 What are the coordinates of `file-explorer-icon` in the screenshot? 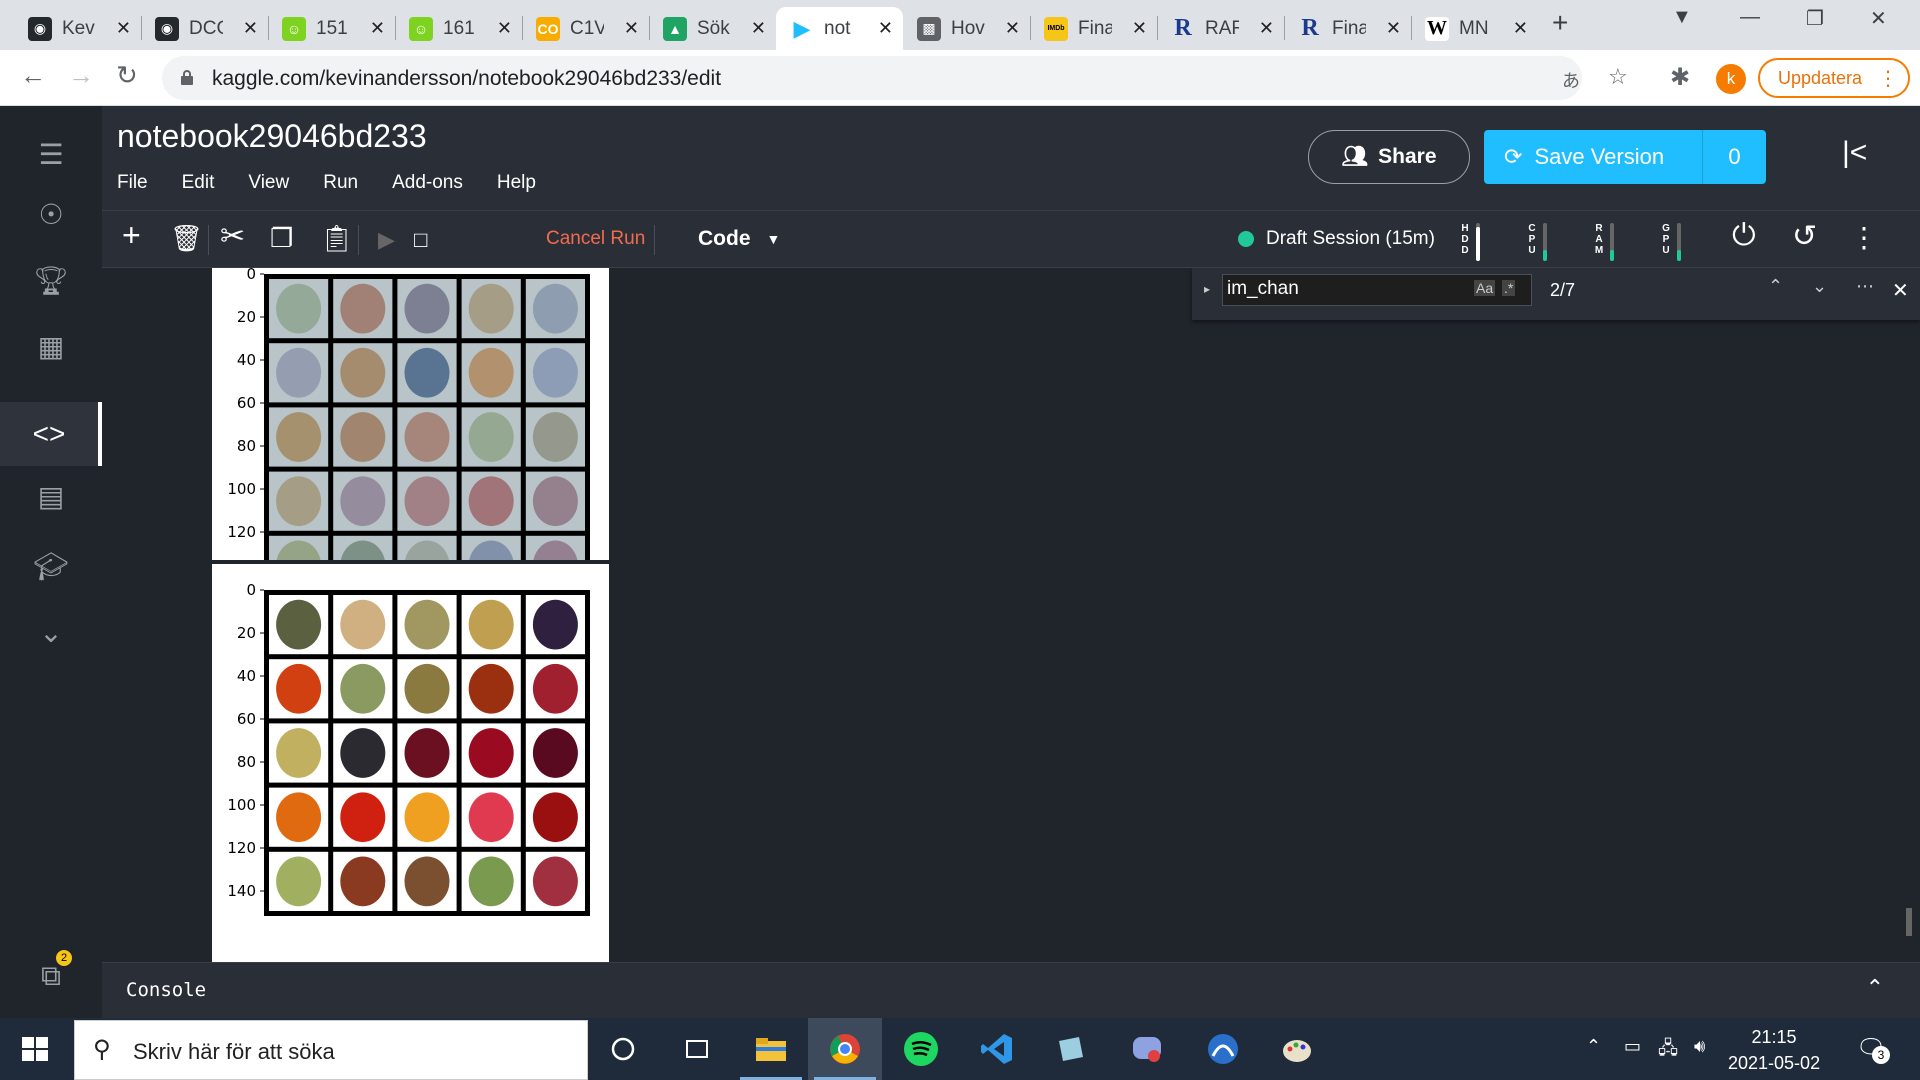 It's located at (771, 1049).